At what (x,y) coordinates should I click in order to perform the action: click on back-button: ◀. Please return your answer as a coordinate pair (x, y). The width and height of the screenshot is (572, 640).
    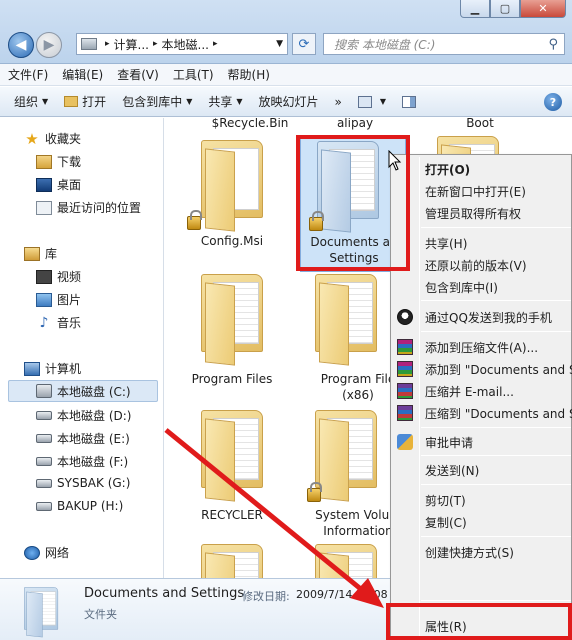
    Looking at the image, I should click on (21, 45).